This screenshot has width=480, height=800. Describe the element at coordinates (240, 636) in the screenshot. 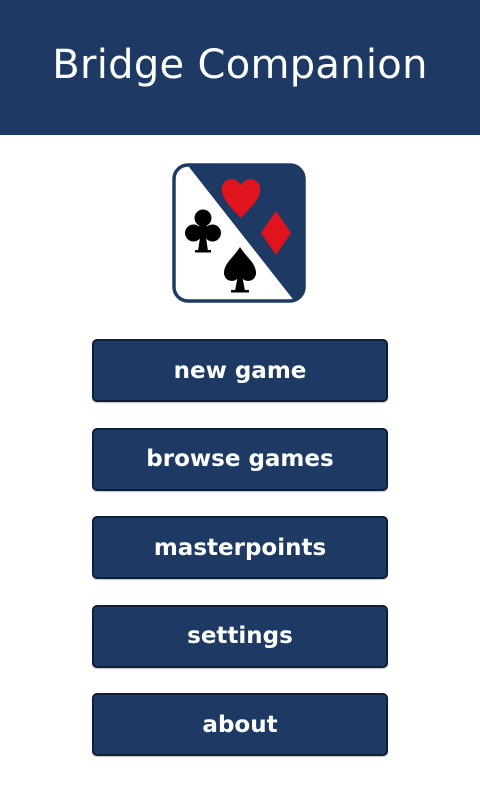

I see `settings-button: settings` at that location.